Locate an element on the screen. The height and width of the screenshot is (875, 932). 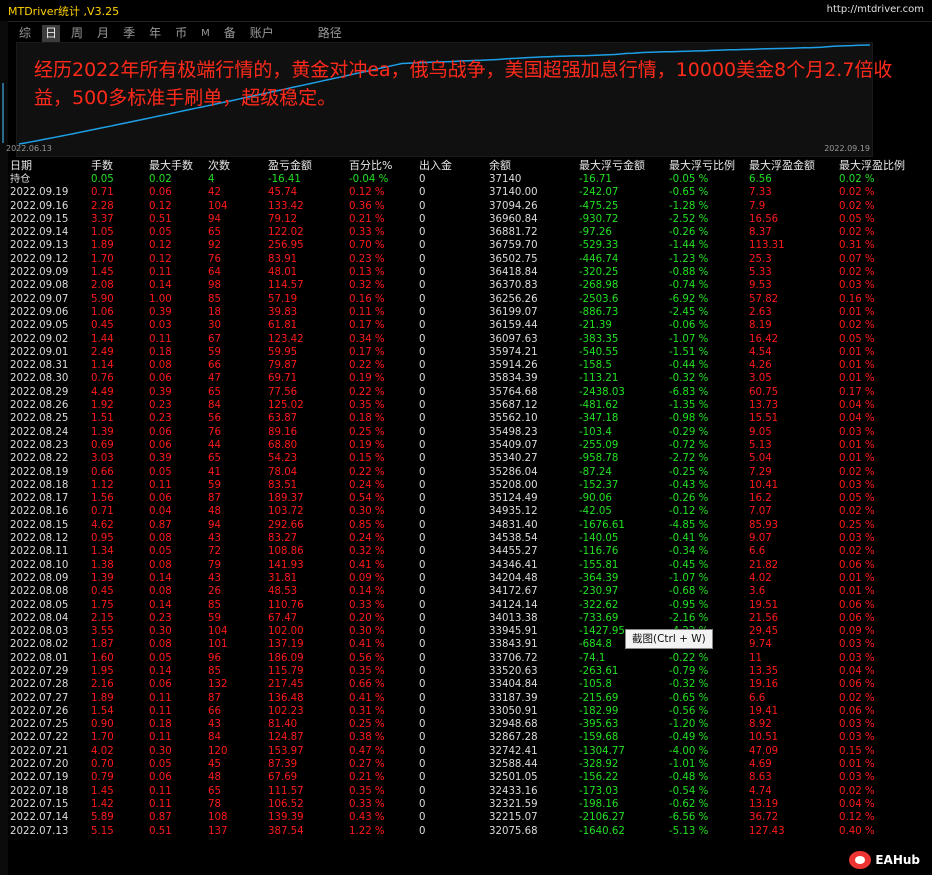
table-cell: 0.25 % is located at coordinates (857, 525).